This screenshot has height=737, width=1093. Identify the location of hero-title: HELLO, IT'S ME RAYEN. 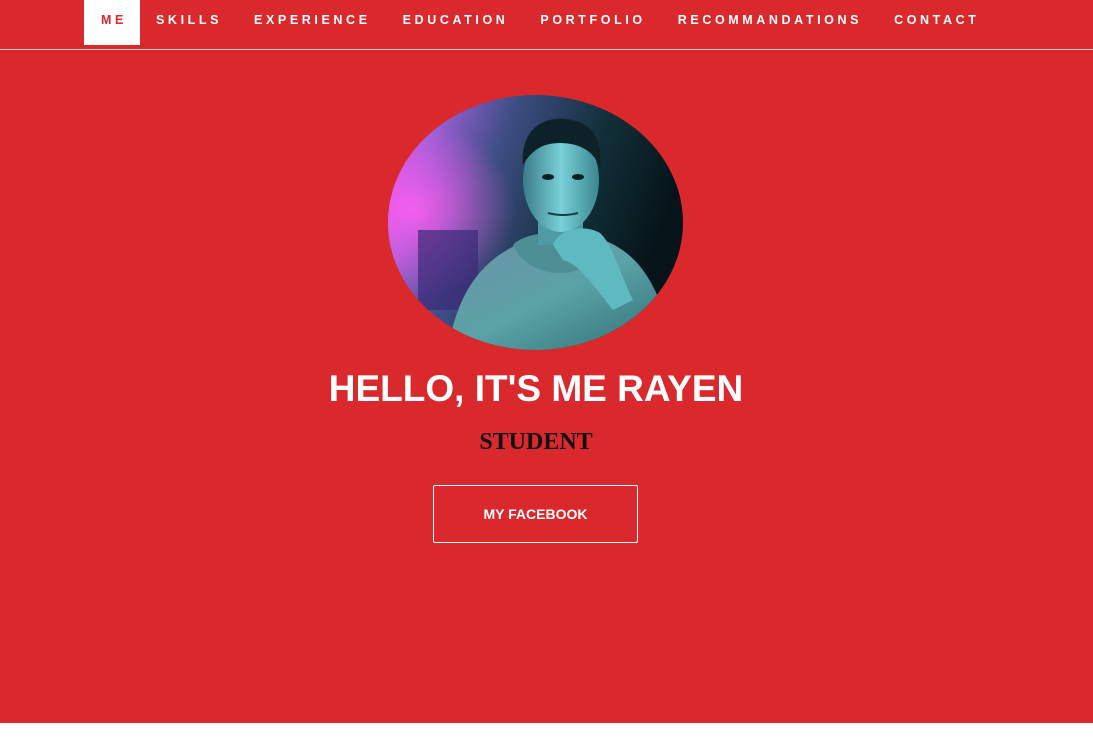
(536, 388).